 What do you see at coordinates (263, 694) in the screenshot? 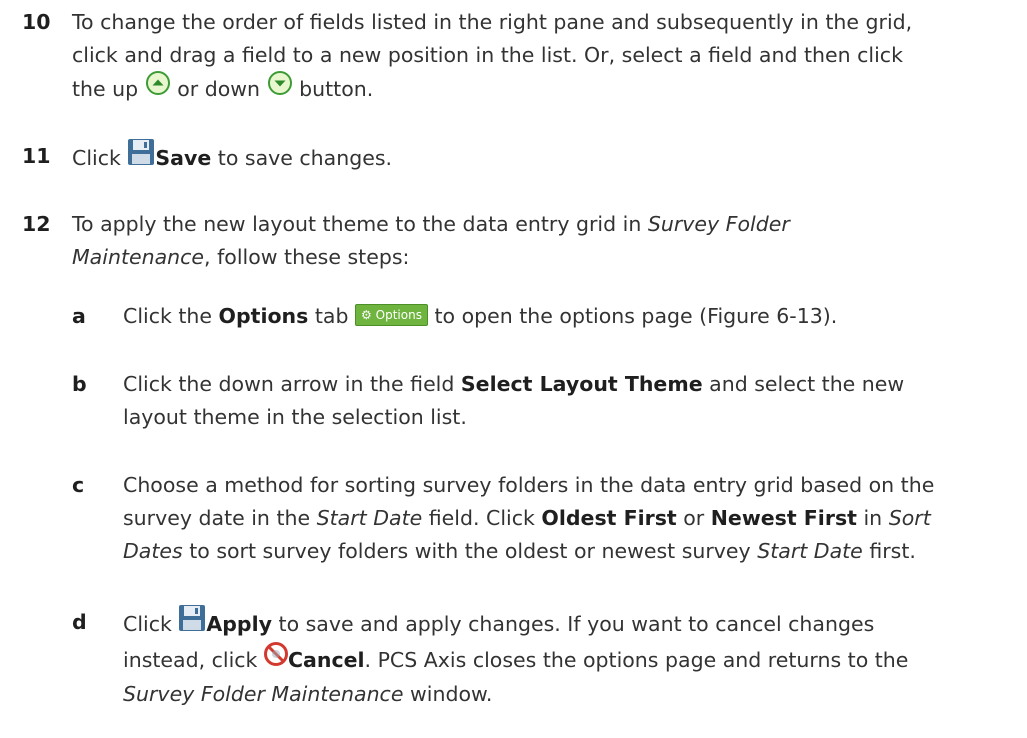
I see `text-emphasis: Survey Folder Maintenance` at bounding box center [263, 694].